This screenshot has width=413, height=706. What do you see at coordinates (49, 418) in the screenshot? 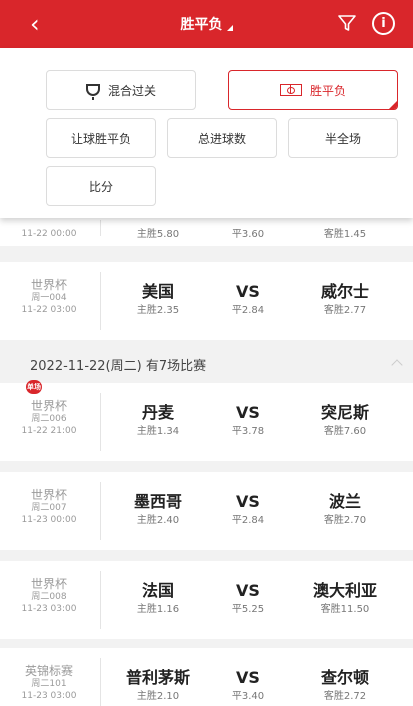
I see `league-info: 世界杯 周二006 11-22 21:00` at bounding box center [49, 418].